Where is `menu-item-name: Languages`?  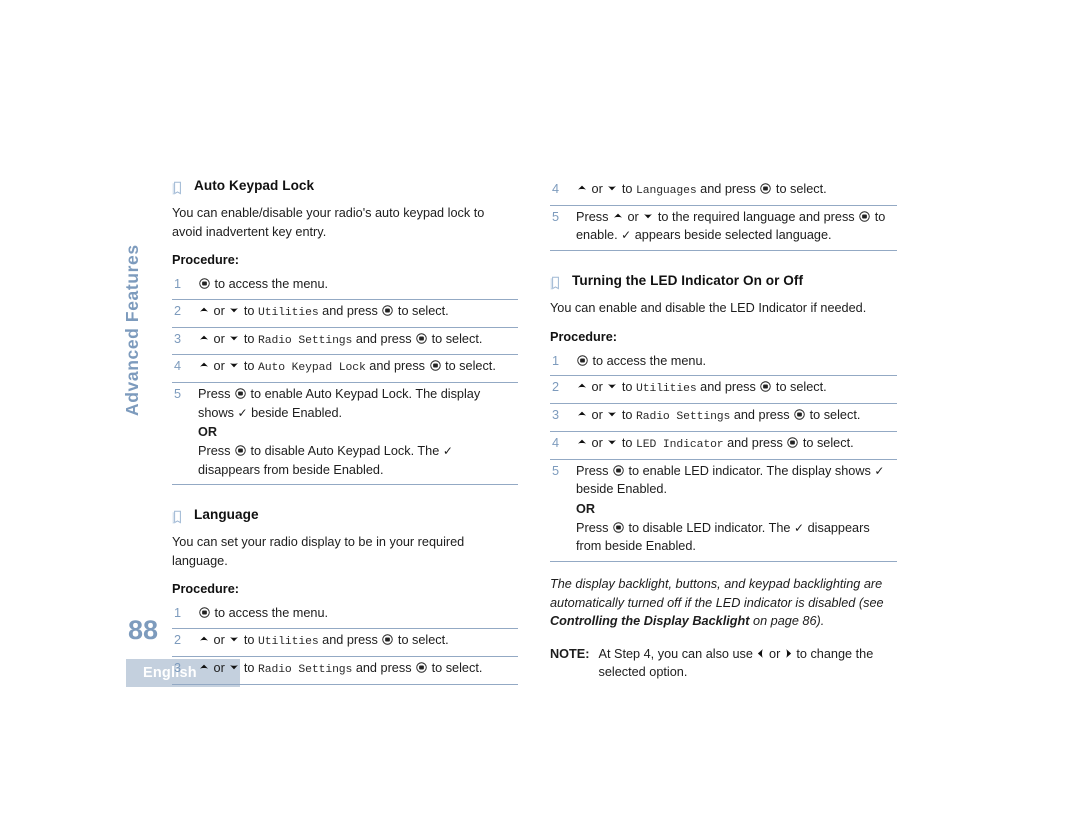
menu-item-name: Languages is located at coordinates (666, 191).